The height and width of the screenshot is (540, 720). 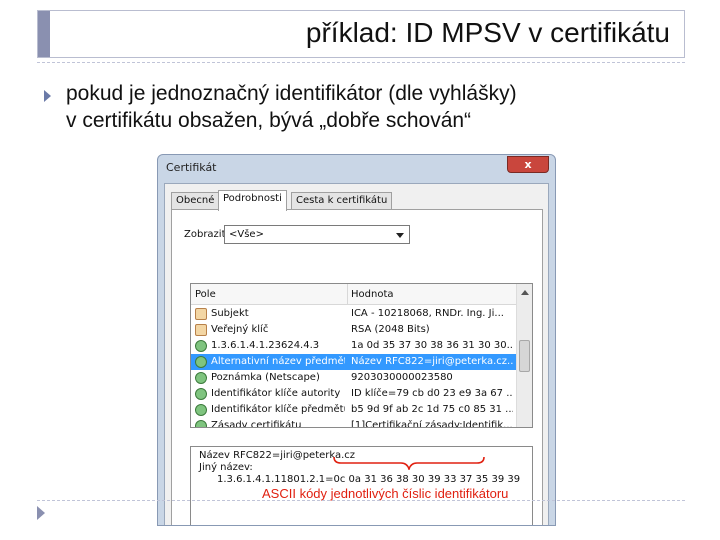 I want to click on tab-details: Podrobnosti, so click(x=252, y=200).